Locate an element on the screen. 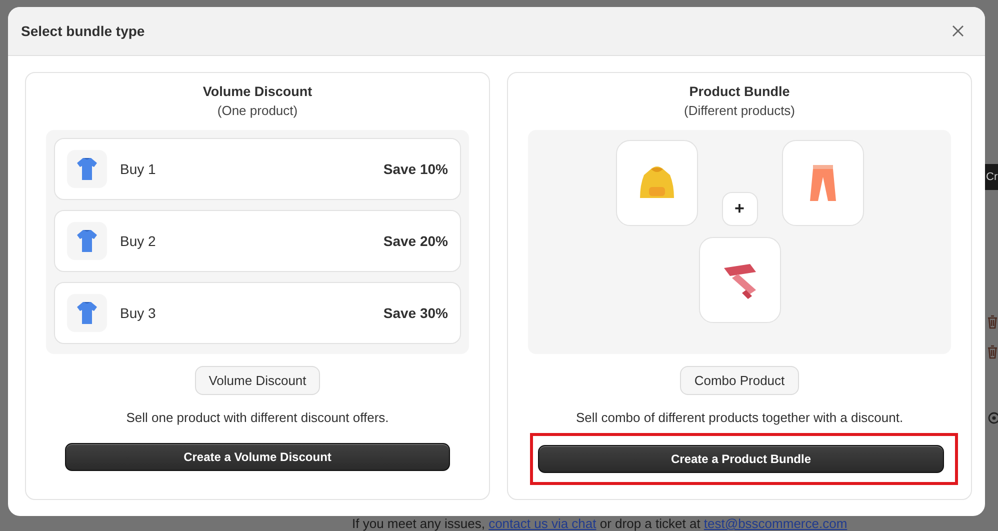  option-subtitle: (Different products) is located at coordinates (740, 110).